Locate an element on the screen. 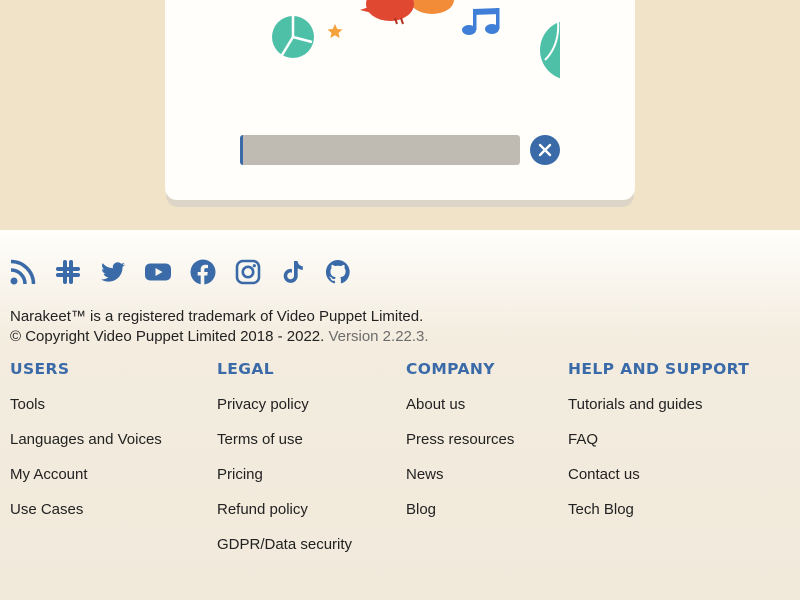 This screenshot has width=800, height=600. footer-link-blog: Blog is located at coordinates (460, 518).